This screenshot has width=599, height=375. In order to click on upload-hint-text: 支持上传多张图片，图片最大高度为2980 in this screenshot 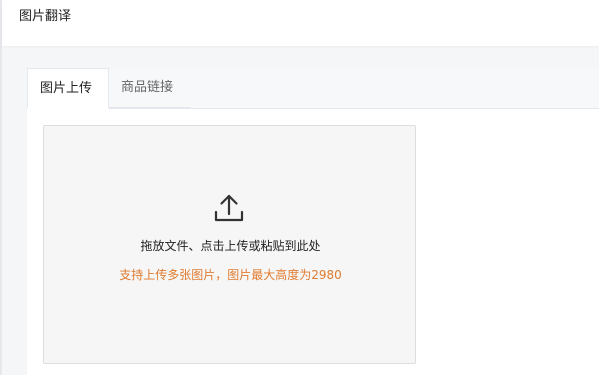, I will do `click(230, 275)`.